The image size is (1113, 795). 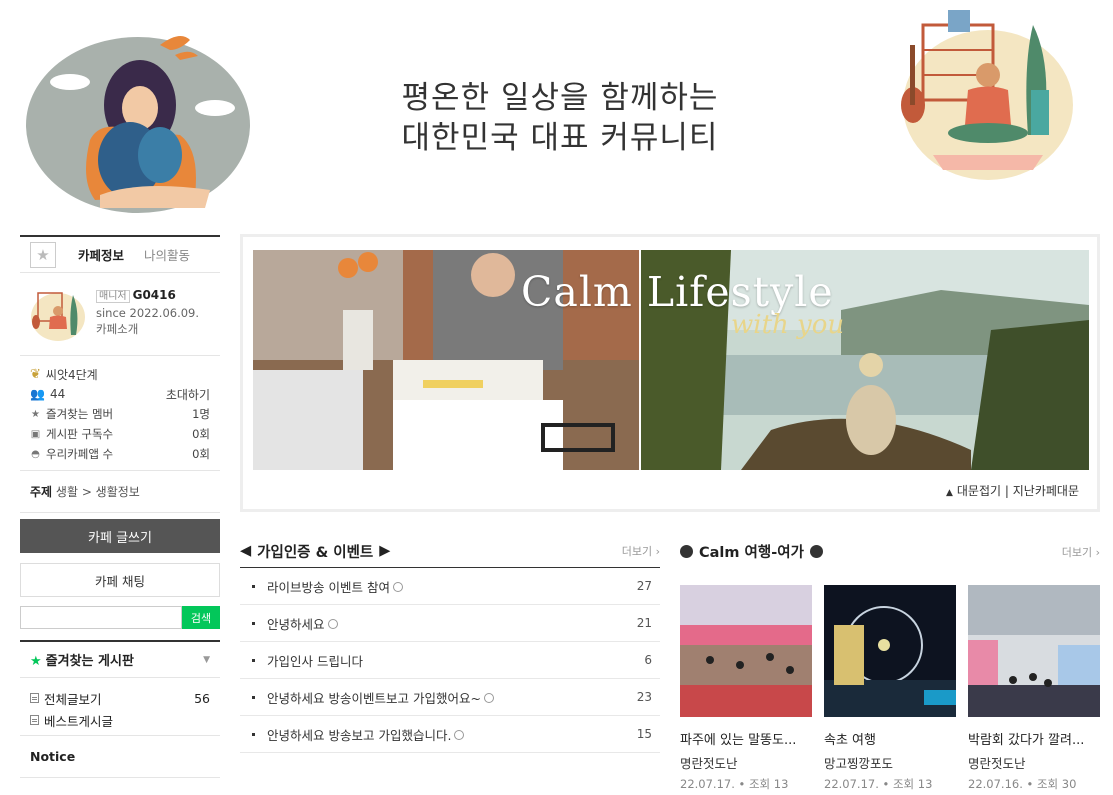 What do you see at coordinates (148, 313) in the screenshot?
I see `since-date: since 2022.06.09.` at bounding box center [148, 313].